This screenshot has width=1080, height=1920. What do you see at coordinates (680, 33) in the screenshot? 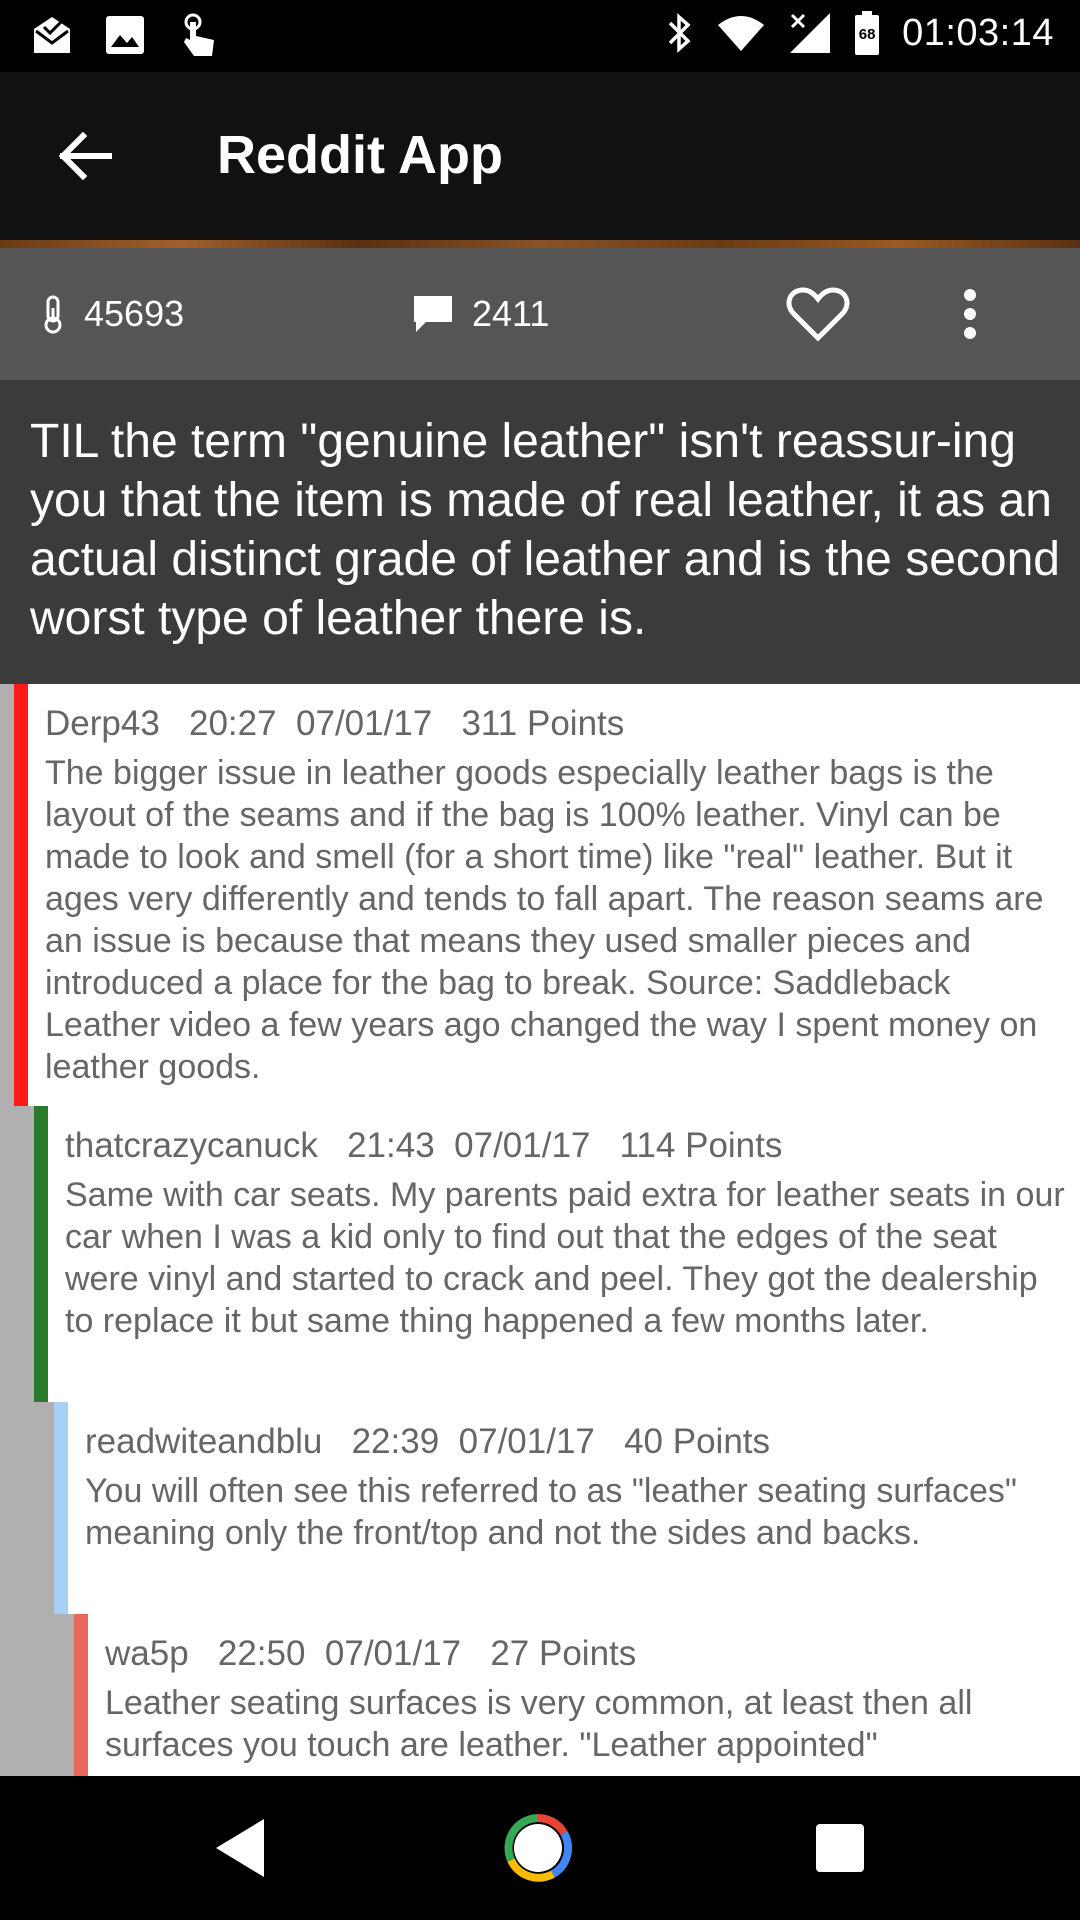
I see `bluetooth-icon` at bounding box center [680, 33].